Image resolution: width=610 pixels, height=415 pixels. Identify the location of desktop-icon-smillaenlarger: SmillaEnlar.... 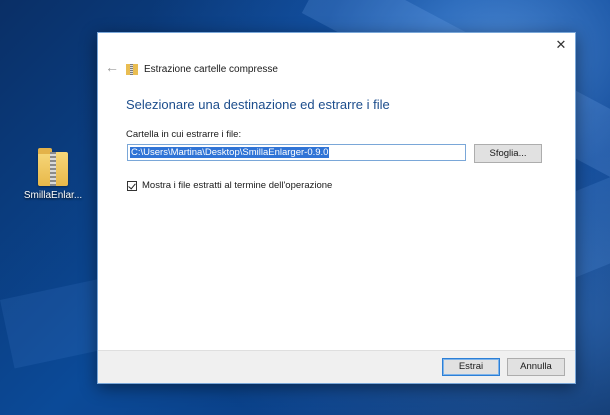
(53, 174).